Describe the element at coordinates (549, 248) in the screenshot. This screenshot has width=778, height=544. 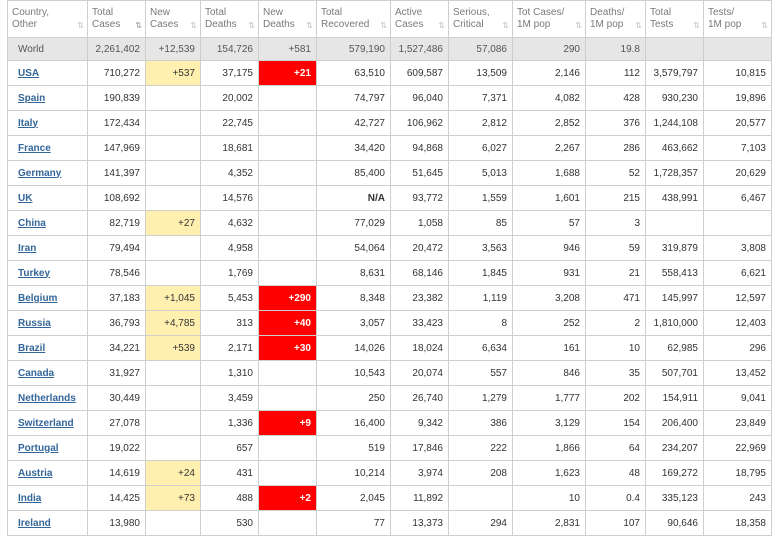
I see `cell-cases-per-1m: 946` at that location.